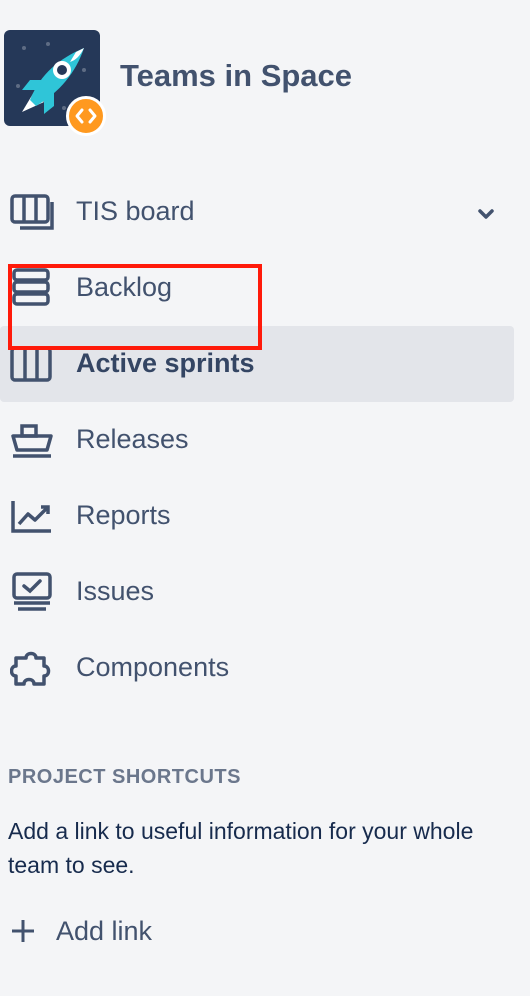 Image resolution: width=530 pixels, height=996 pixels. I want to click on code-icon, so click(86, 116).